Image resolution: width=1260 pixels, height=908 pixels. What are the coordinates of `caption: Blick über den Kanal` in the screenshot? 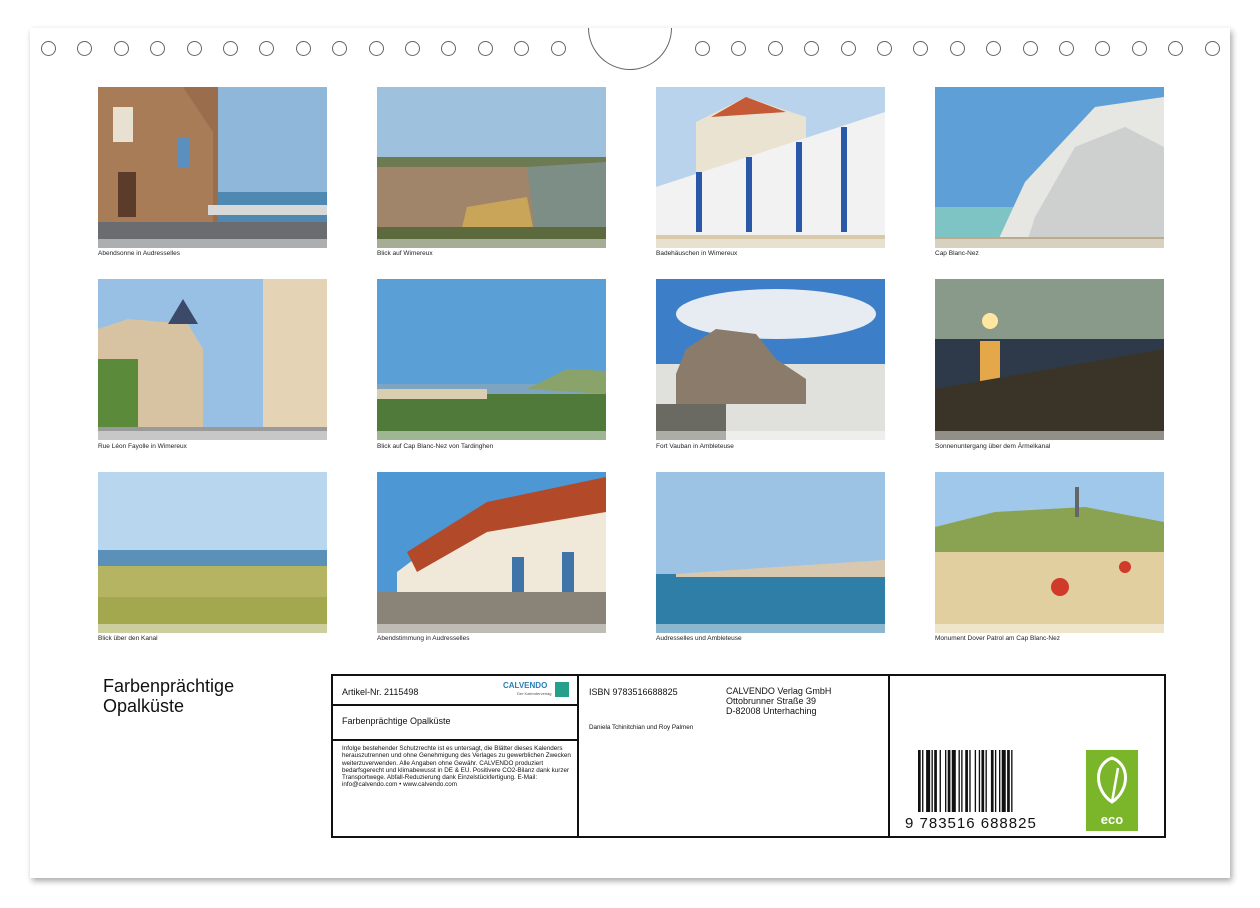 It's located at (128, 638).